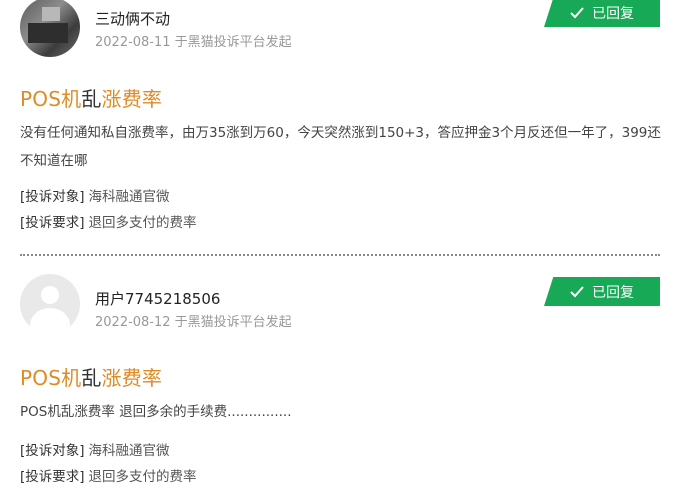 This screenshot has width=680, height=501. I want to click on title-part: POS机, so click(51, 378).